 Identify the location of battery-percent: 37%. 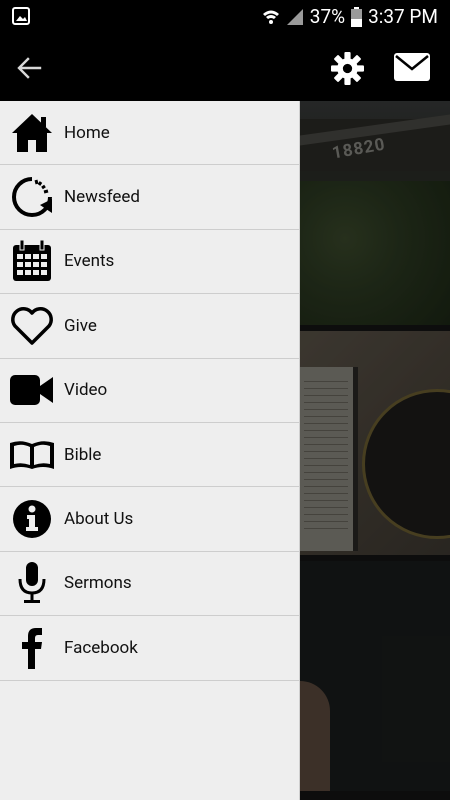
(327, 16).